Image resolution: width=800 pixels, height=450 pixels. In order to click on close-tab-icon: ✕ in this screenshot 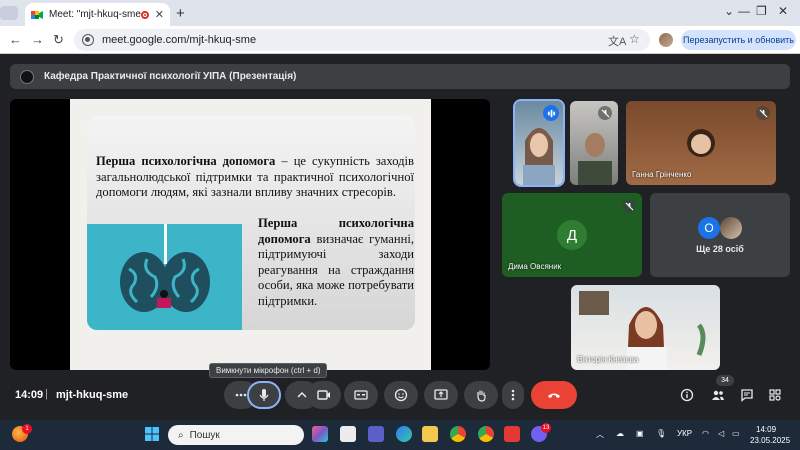, I will do `click(159, 14)`.